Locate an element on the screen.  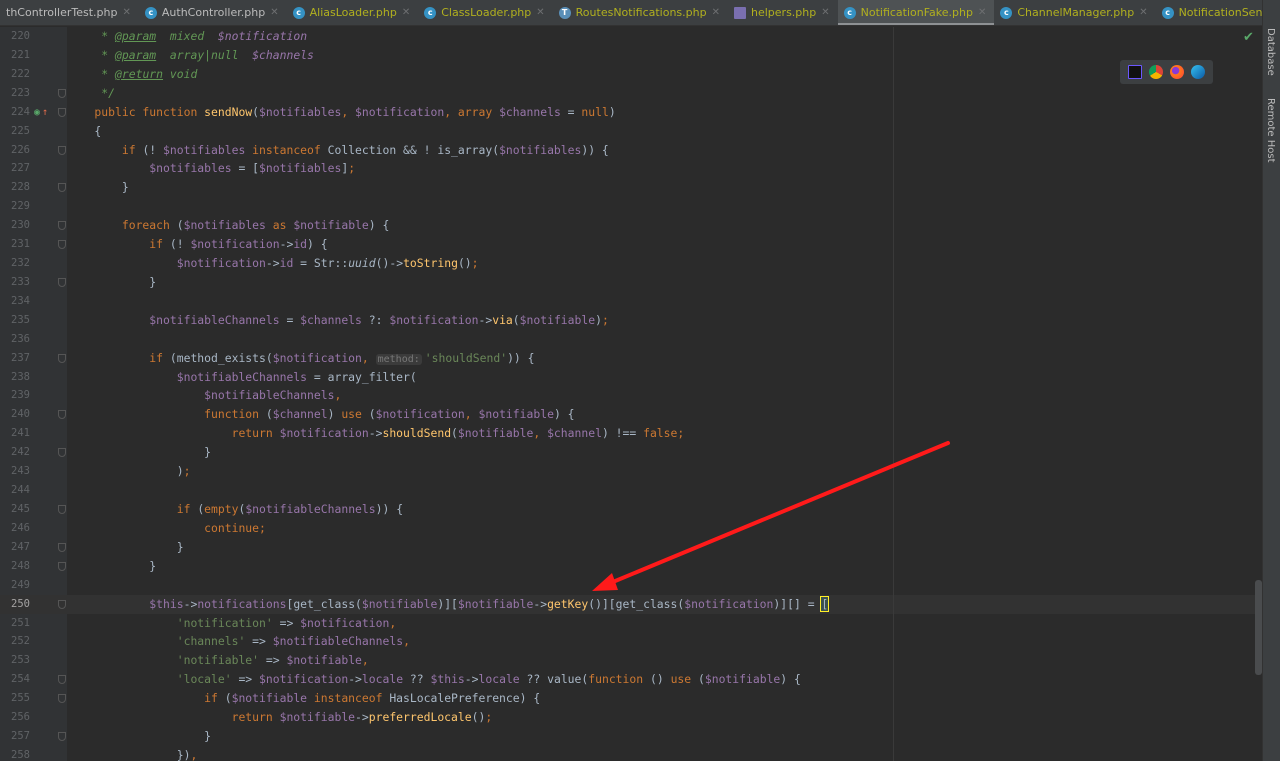
code-line: 223 */ is located at coordinates (628, 93).